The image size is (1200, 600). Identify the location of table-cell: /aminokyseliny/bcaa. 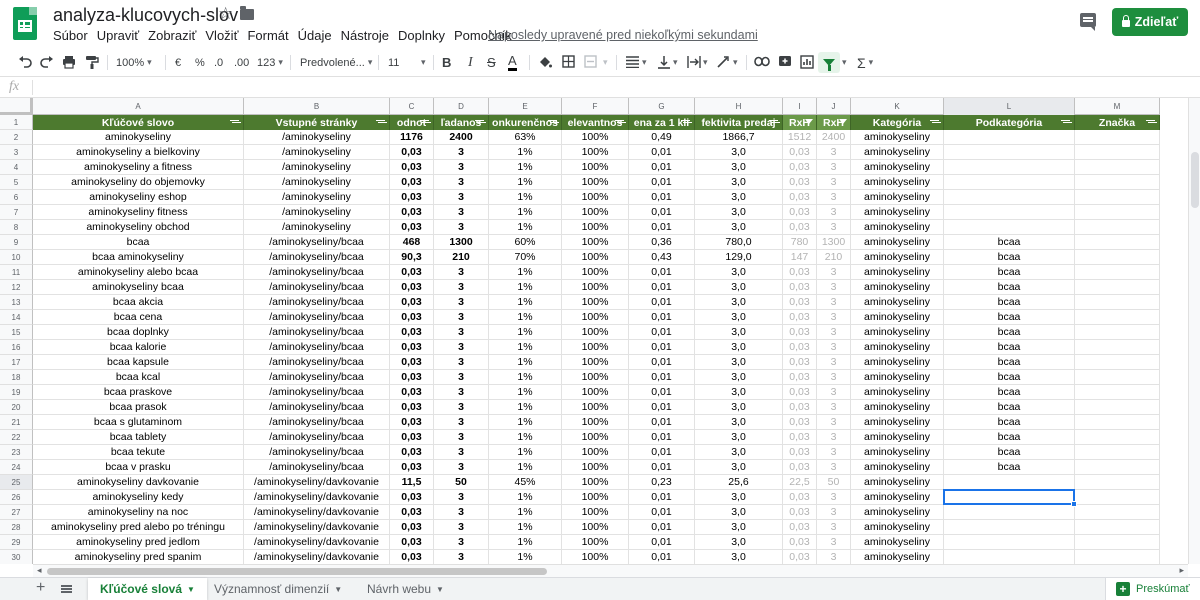
(317, 317).